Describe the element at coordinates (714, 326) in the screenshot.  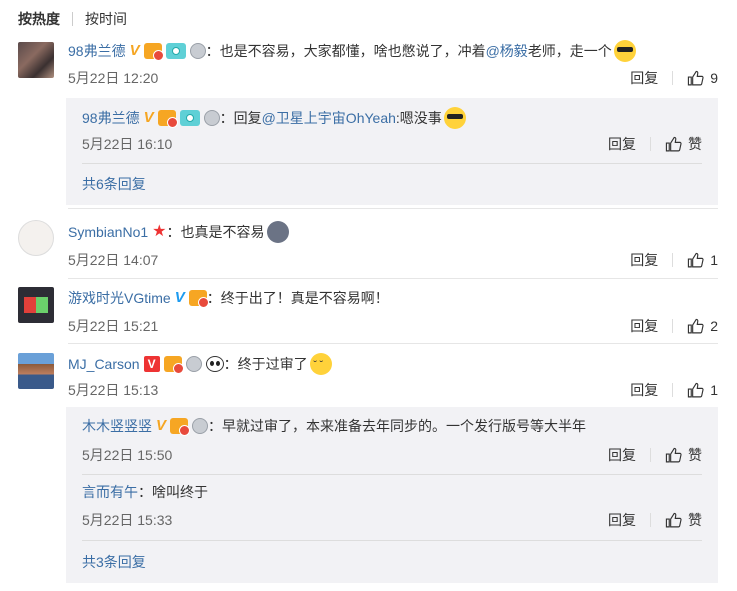
I see `like-count: 2` at that location.